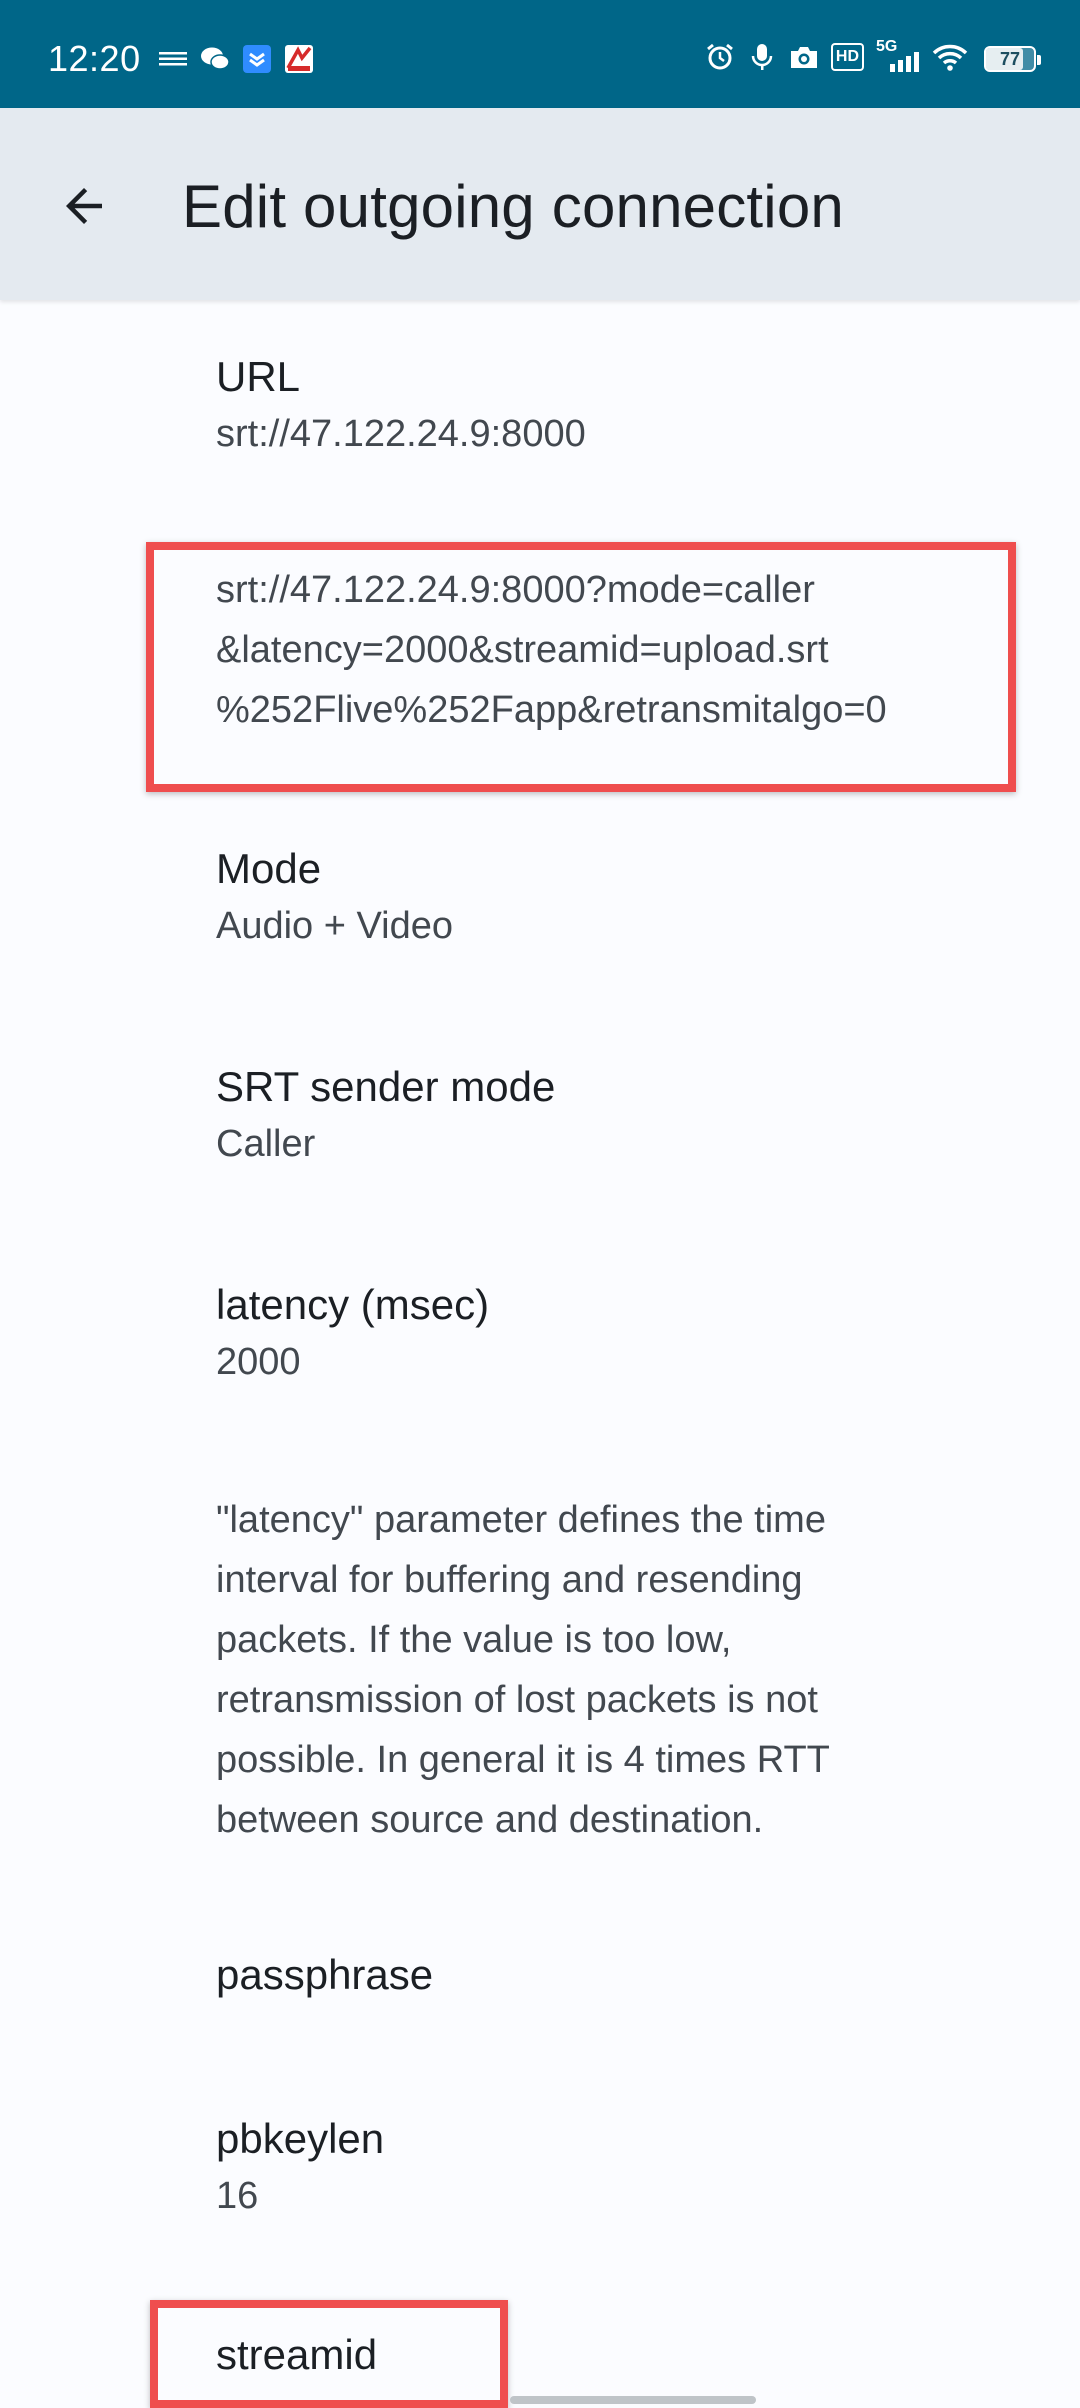 Image resolution: width=1080 pixels, height=2408 pixels. I want to click on pref-sender-mode-title: SRT sender mode, so click(386, 1086).